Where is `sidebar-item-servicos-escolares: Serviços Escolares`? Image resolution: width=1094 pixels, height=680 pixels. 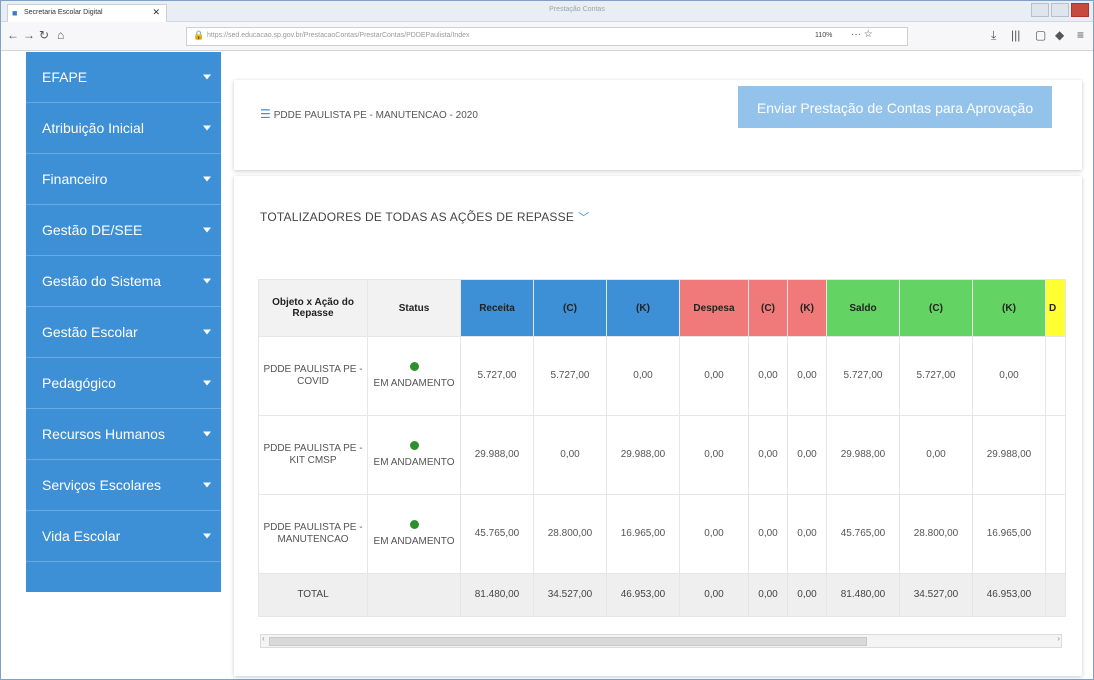 sidebar-item-servicos-escolares: Serviços Escolares is located at coordinates (123, 485).